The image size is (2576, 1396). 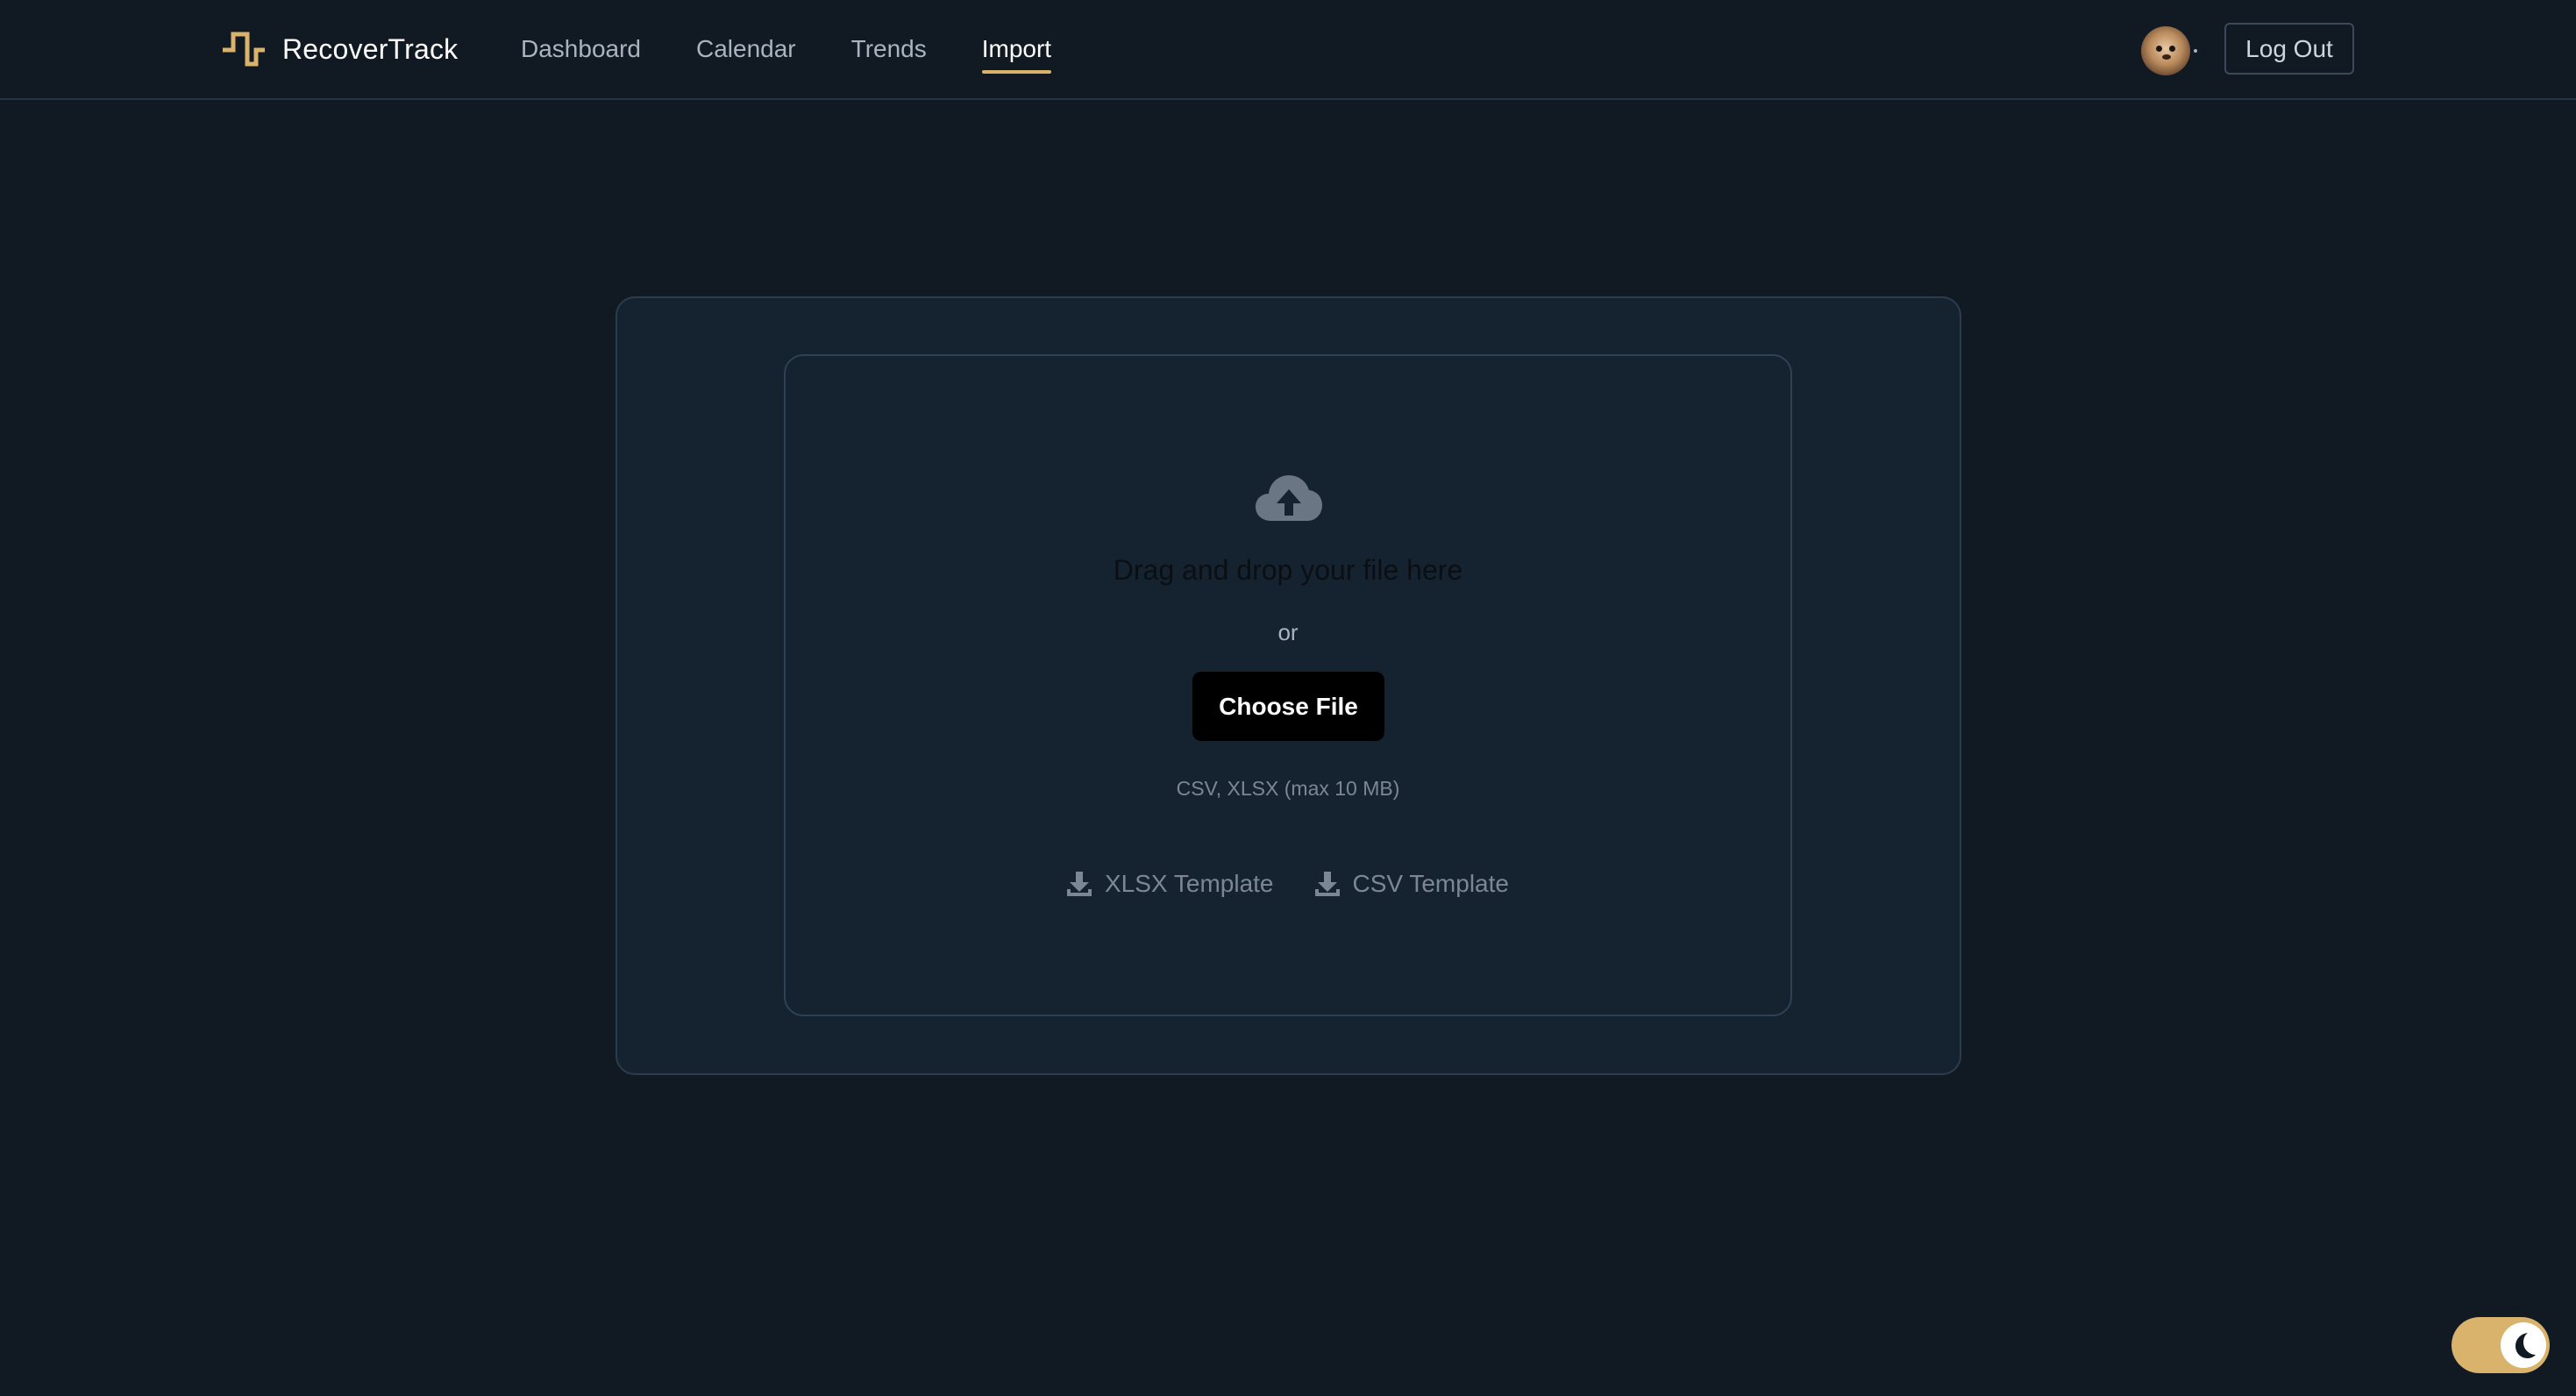 I want to click on theme-toggle-knob, so click(x=2523, y=1345).